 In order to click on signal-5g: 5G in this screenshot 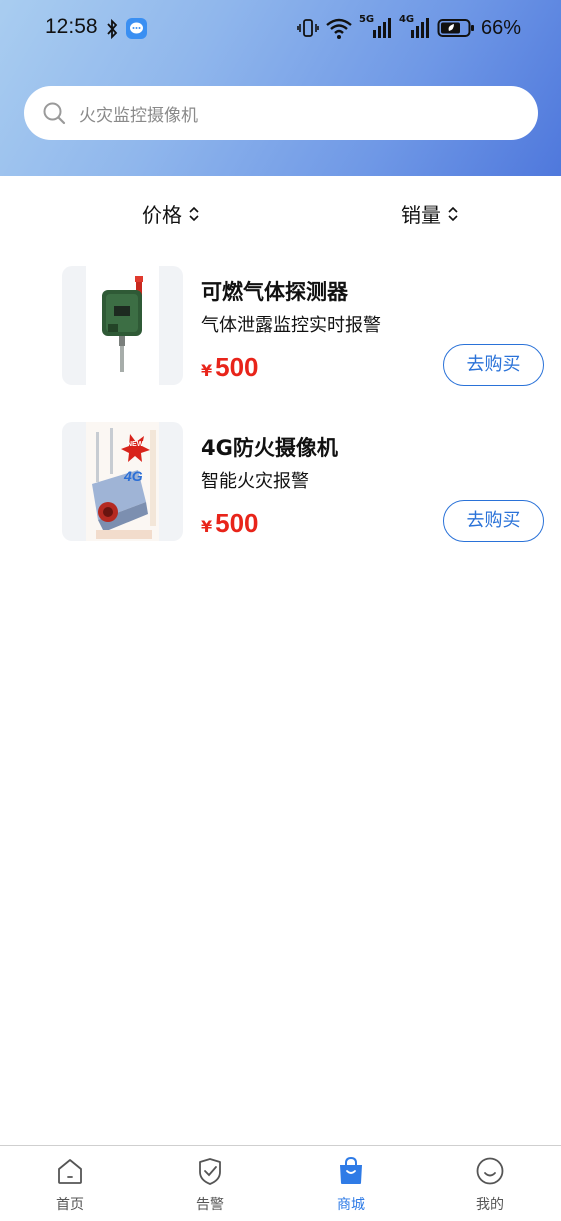, I will do `click(376, 27)`.